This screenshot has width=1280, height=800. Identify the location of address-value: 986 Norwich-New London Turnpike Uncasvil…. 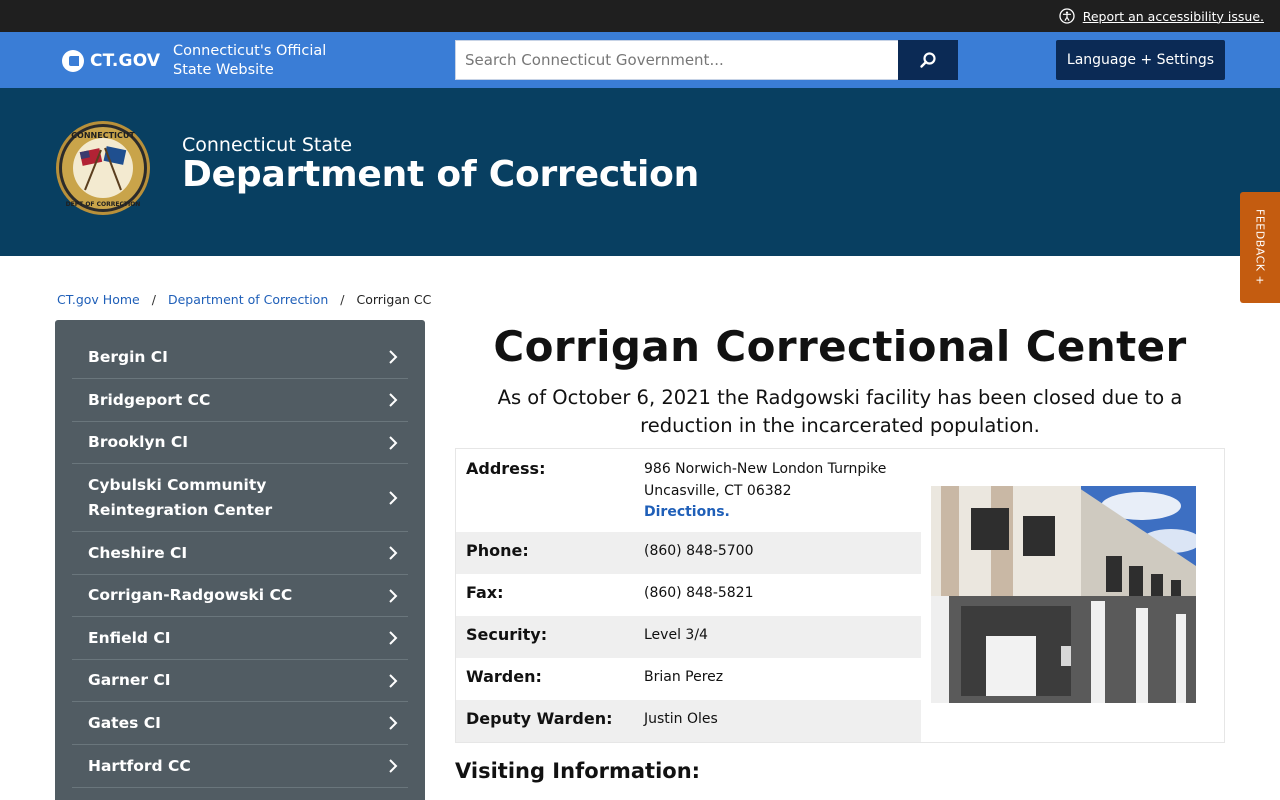
(765, 491).